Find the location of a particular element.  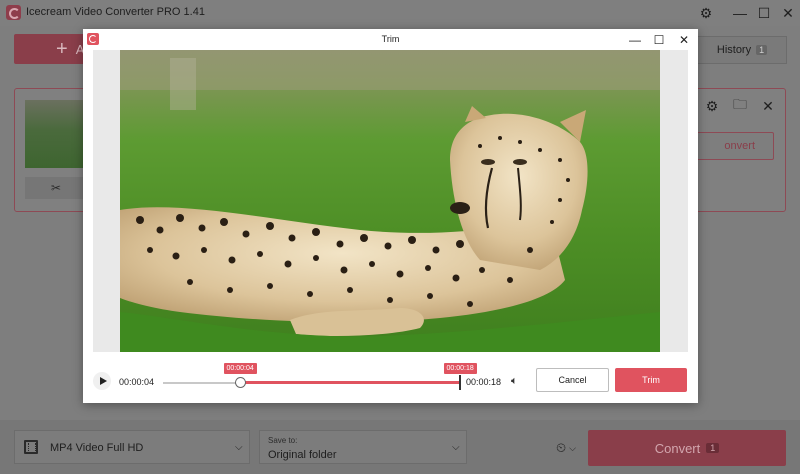

clock-icon: ⏲ is located at coordinates (561, 447).